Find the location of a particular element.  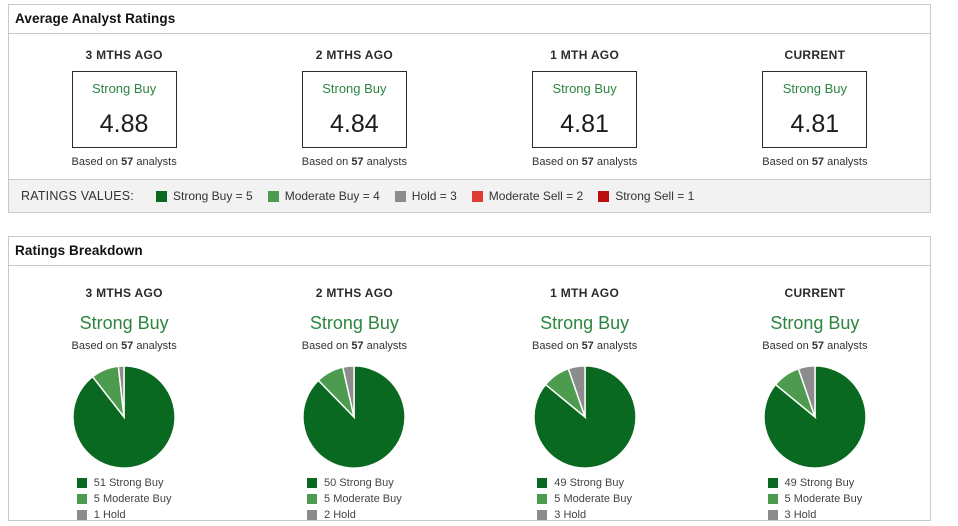

pie-legend: 50 Strong Buy 5 Moderate Buy 2 Hold is located at coordinates (354, 501).